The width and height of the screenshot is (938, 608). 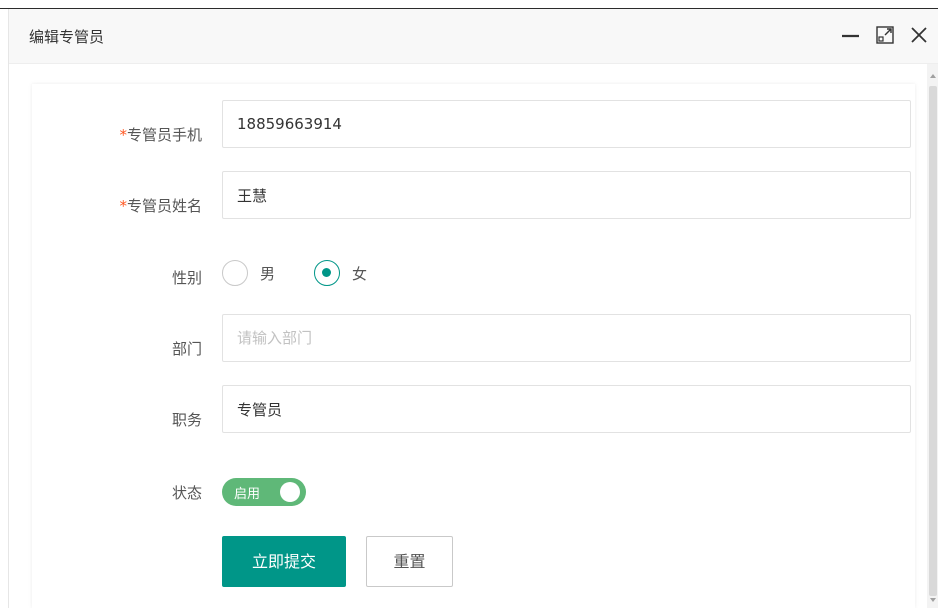 I want to click on reset-button: 重置, so click(x=409, y=561).